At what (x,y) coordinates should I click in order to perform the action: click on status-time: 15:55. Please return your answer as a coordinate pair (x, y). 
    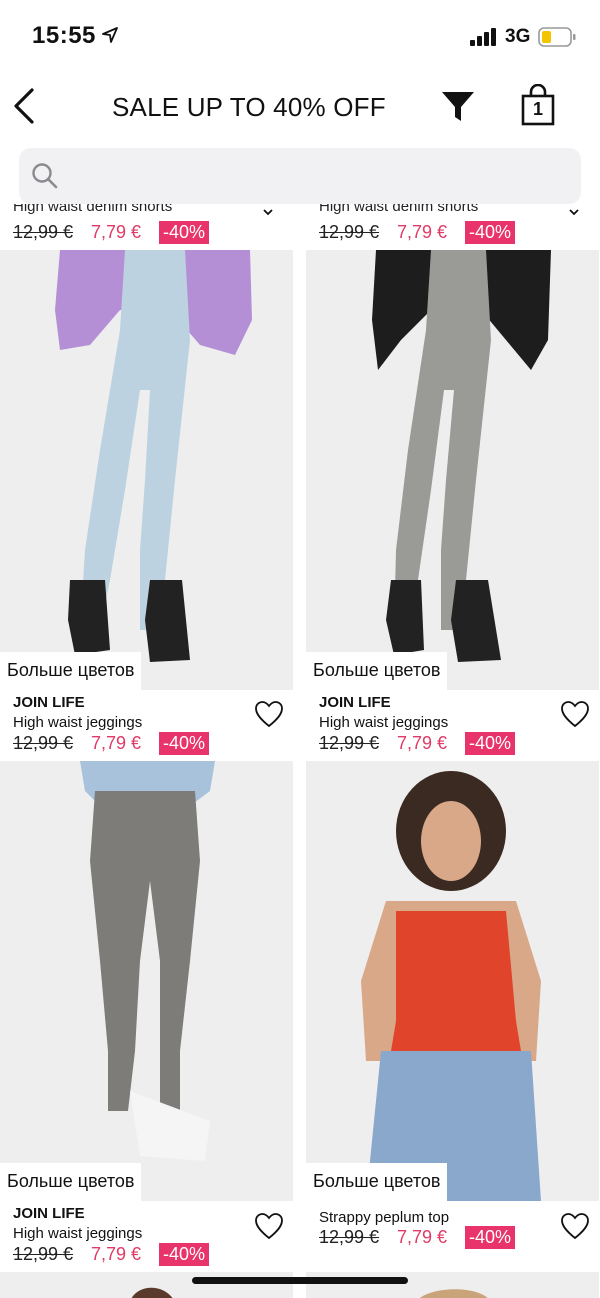
    Looking at the image, I should click on (64, 35).